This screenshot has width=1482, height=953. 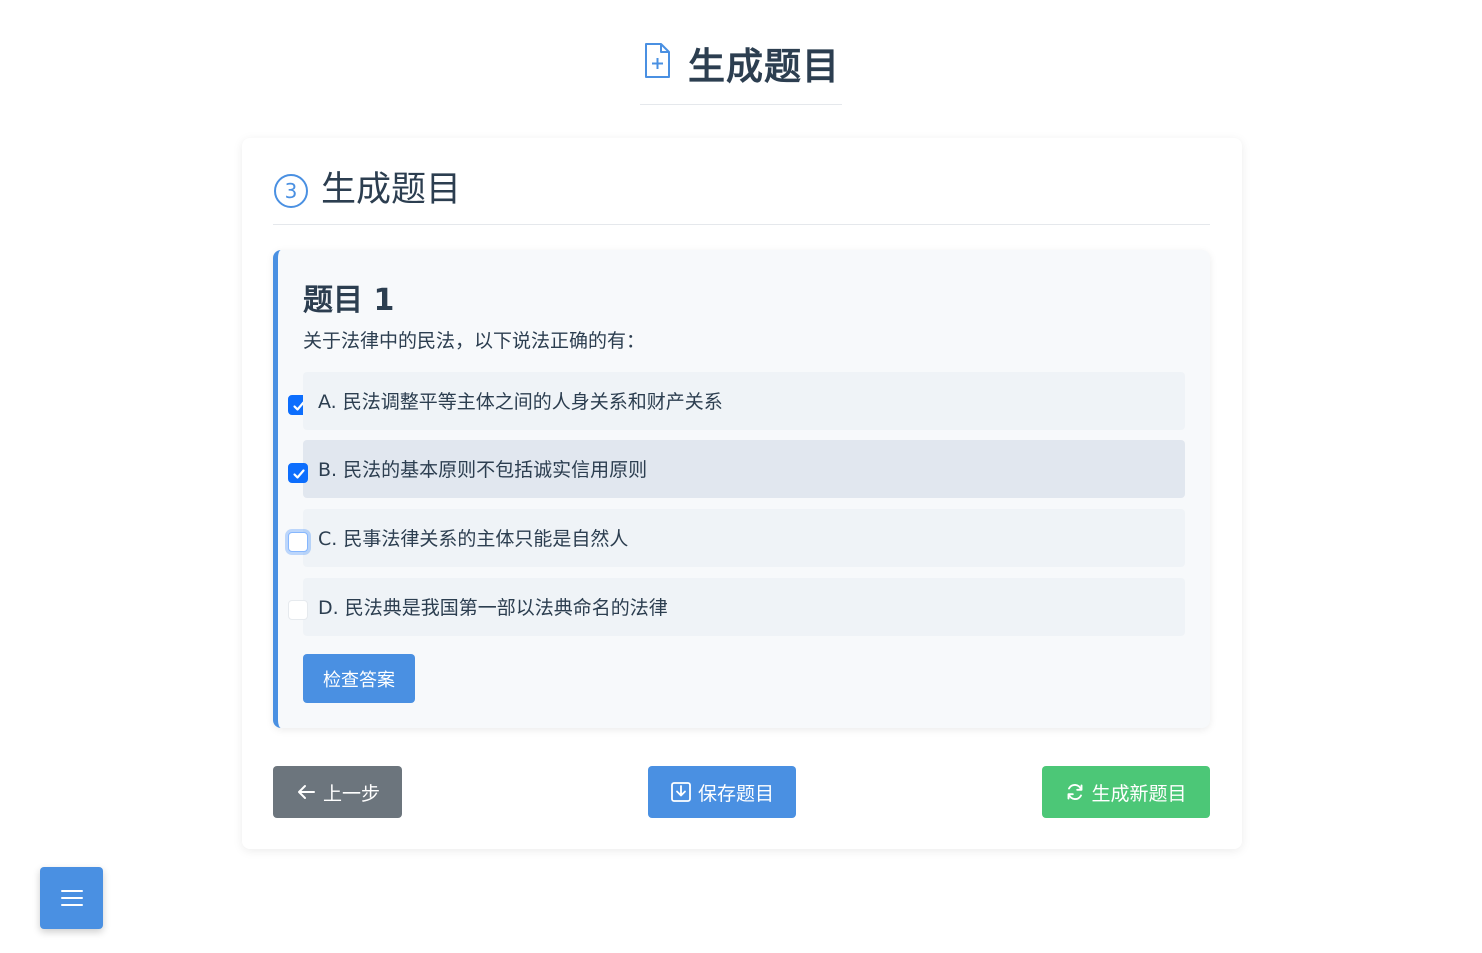 What do you see at coordinates (764, 66) in the screenshot?
I see `page-title: 生成题目` at bounding box center [764, 66].